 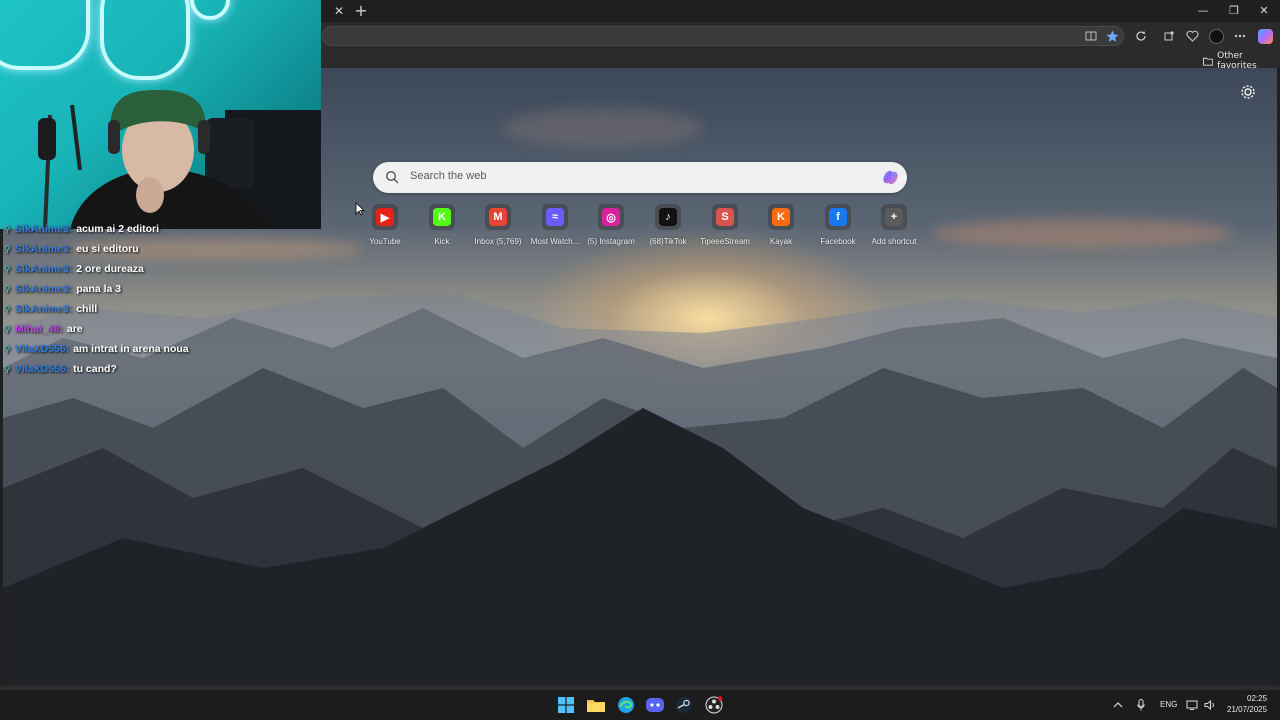 What do you see at coordinates (110, 269) in the screenshot?
I see `chat-text: 2 ore dureaza` at bounding box center [110, 269].